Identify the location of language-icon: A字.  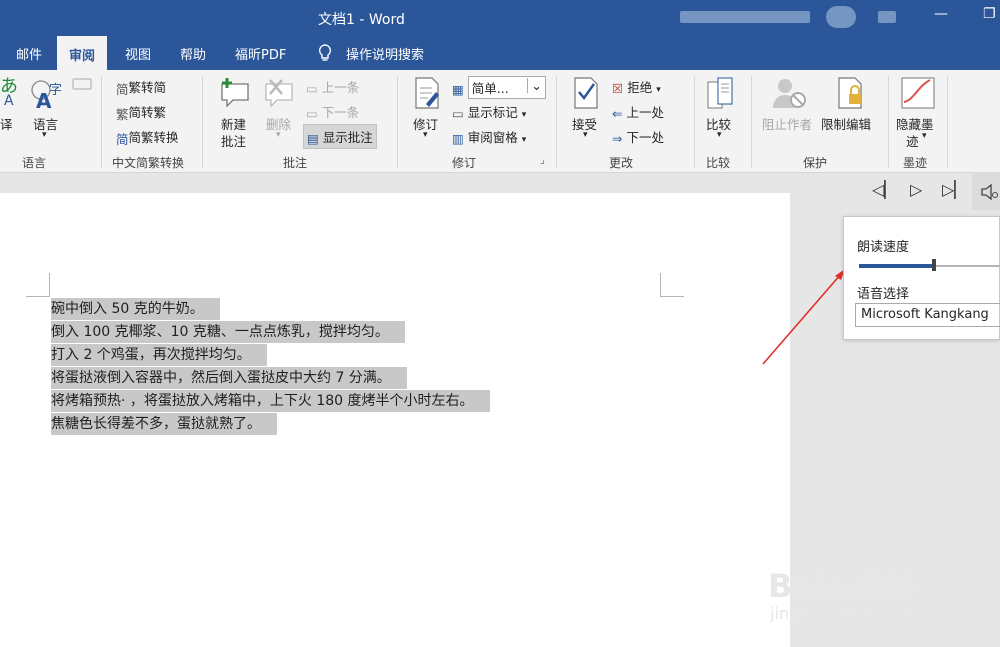
(48, 96).